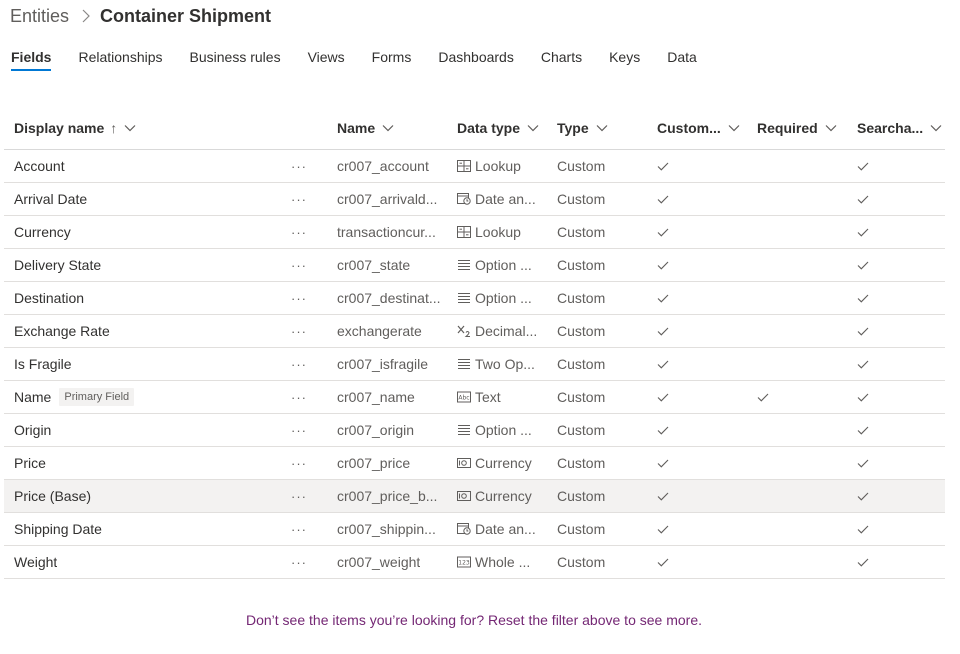 The width and height of the screenshot is (960, 654). Describe the element at coordinates (326, 59) in the screenshot. I see `tab-views: Views` at that location.